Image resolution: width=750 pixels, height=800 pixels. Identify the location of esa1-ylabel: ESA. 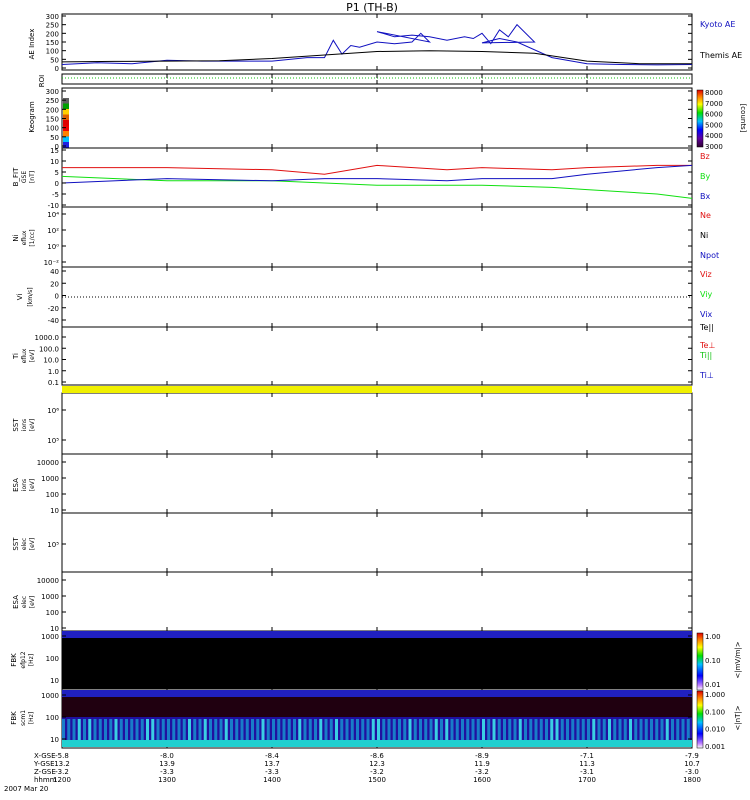
(16, 485).